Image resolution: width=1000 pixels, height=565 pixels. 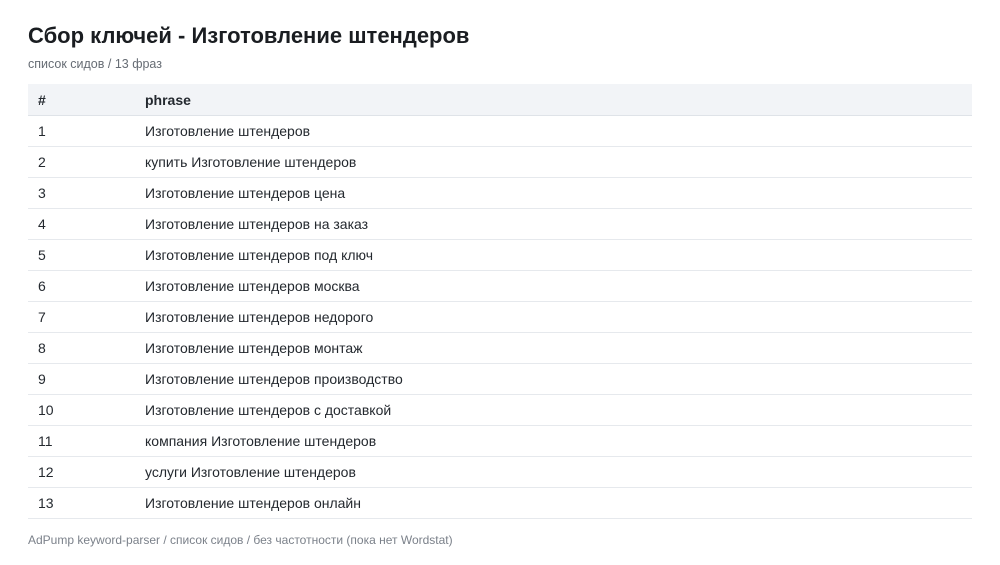 What do you see at coordinates (81, 472) in the screenshot?
I see `row-number-cell: 12` at bounding box center [81, 472].